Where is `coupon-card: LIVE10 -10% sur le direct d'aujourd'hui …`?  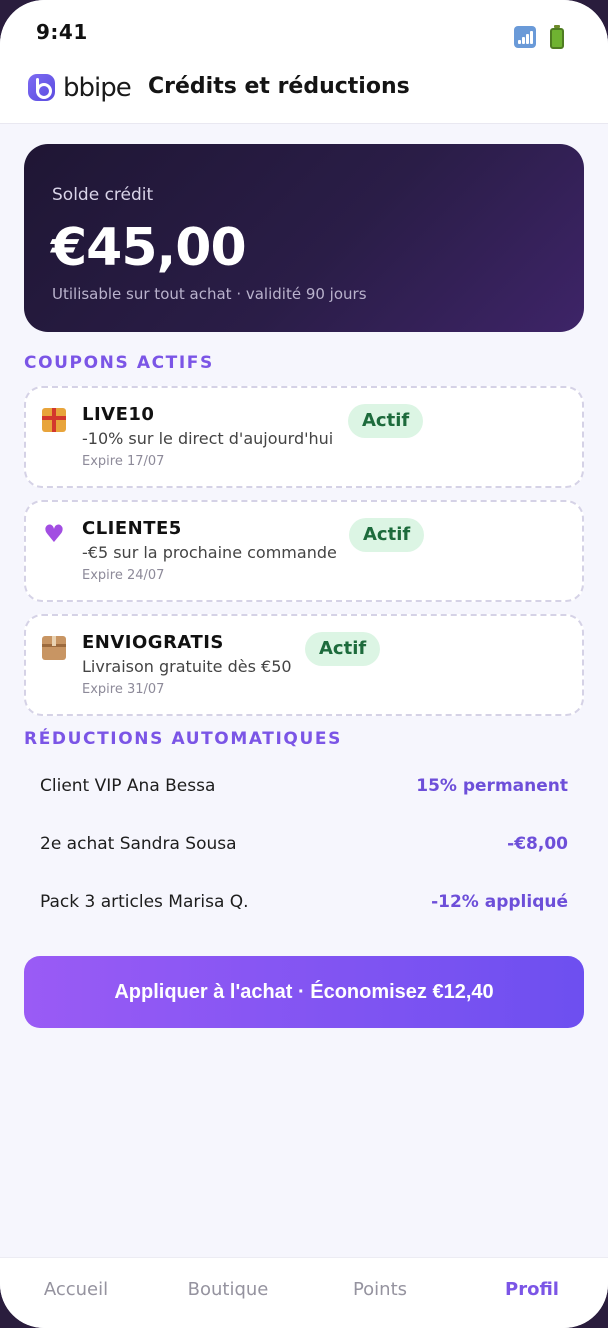 coupon-card: LIVE10 -10% sur le direct d'aujourd'hui … is located at coordinates (304, 437).